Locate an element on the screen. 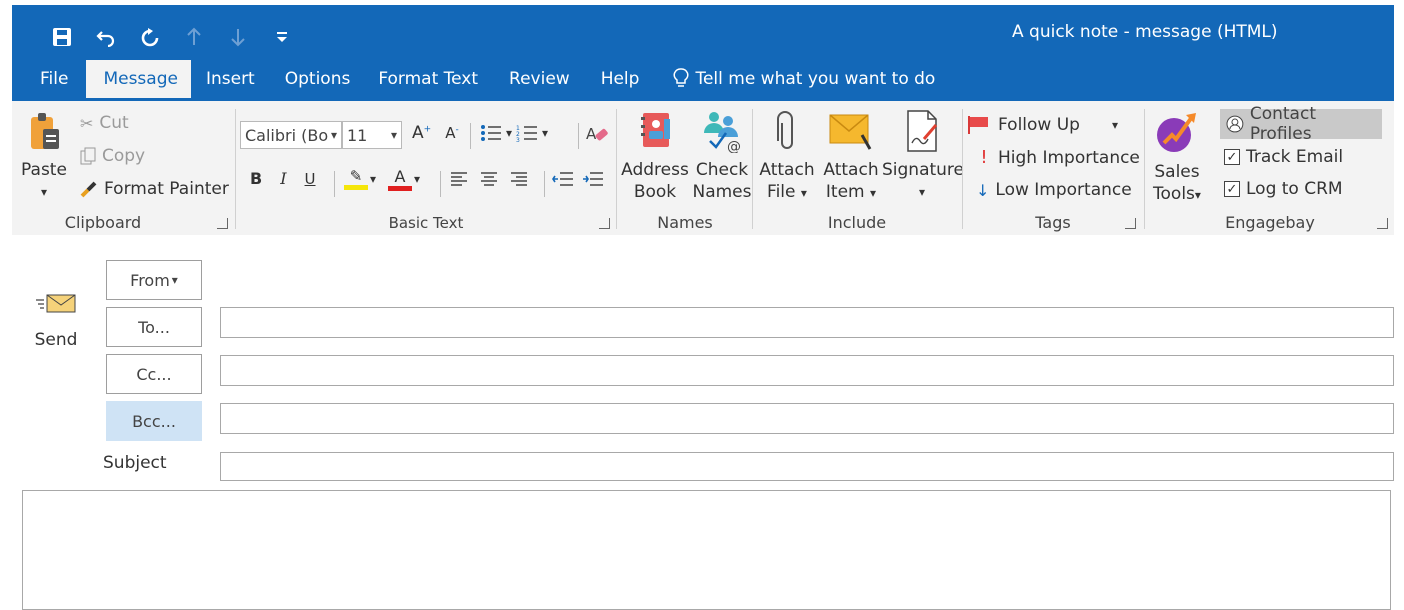  engagebay-launcher-icon is located at coordinates (1382, 223).